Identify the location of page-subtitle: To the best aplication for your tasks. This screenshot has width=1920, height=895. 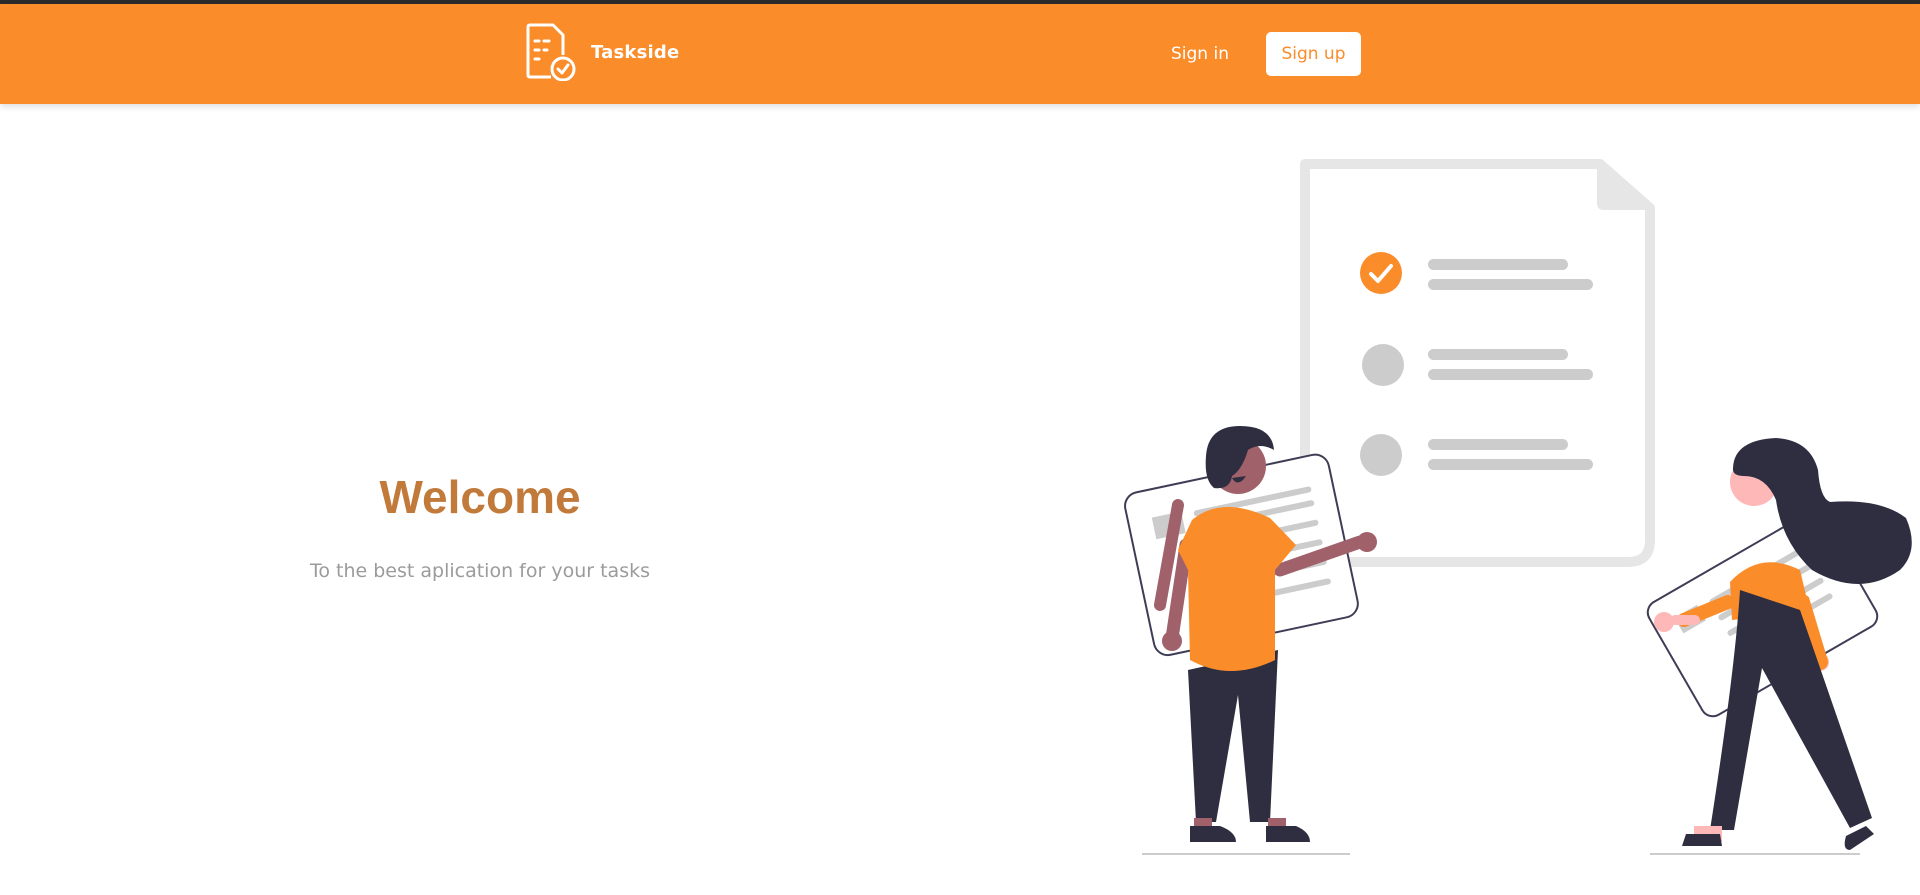
(479, 571).